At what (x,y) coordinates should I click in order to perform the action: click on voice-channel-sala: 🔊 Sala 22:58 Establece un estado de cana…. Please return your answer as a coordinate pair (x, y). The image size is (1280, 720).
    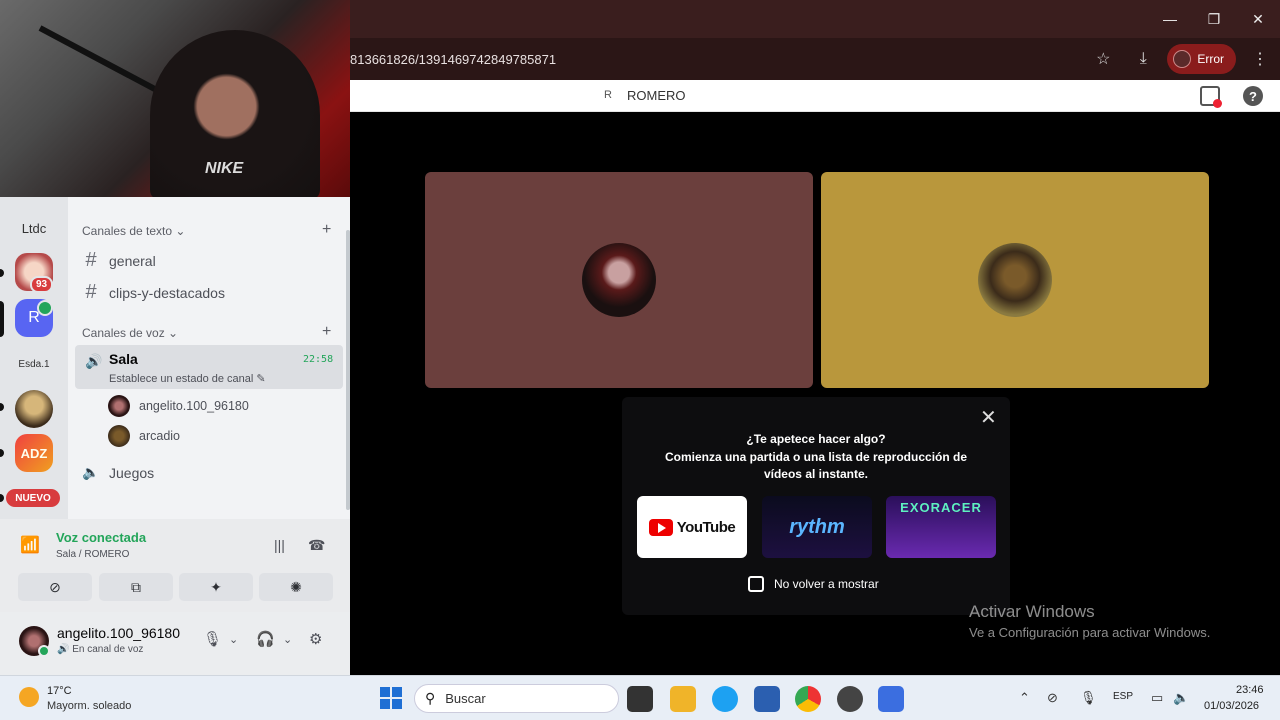
    Looking at the image, I should click on (209, 367).